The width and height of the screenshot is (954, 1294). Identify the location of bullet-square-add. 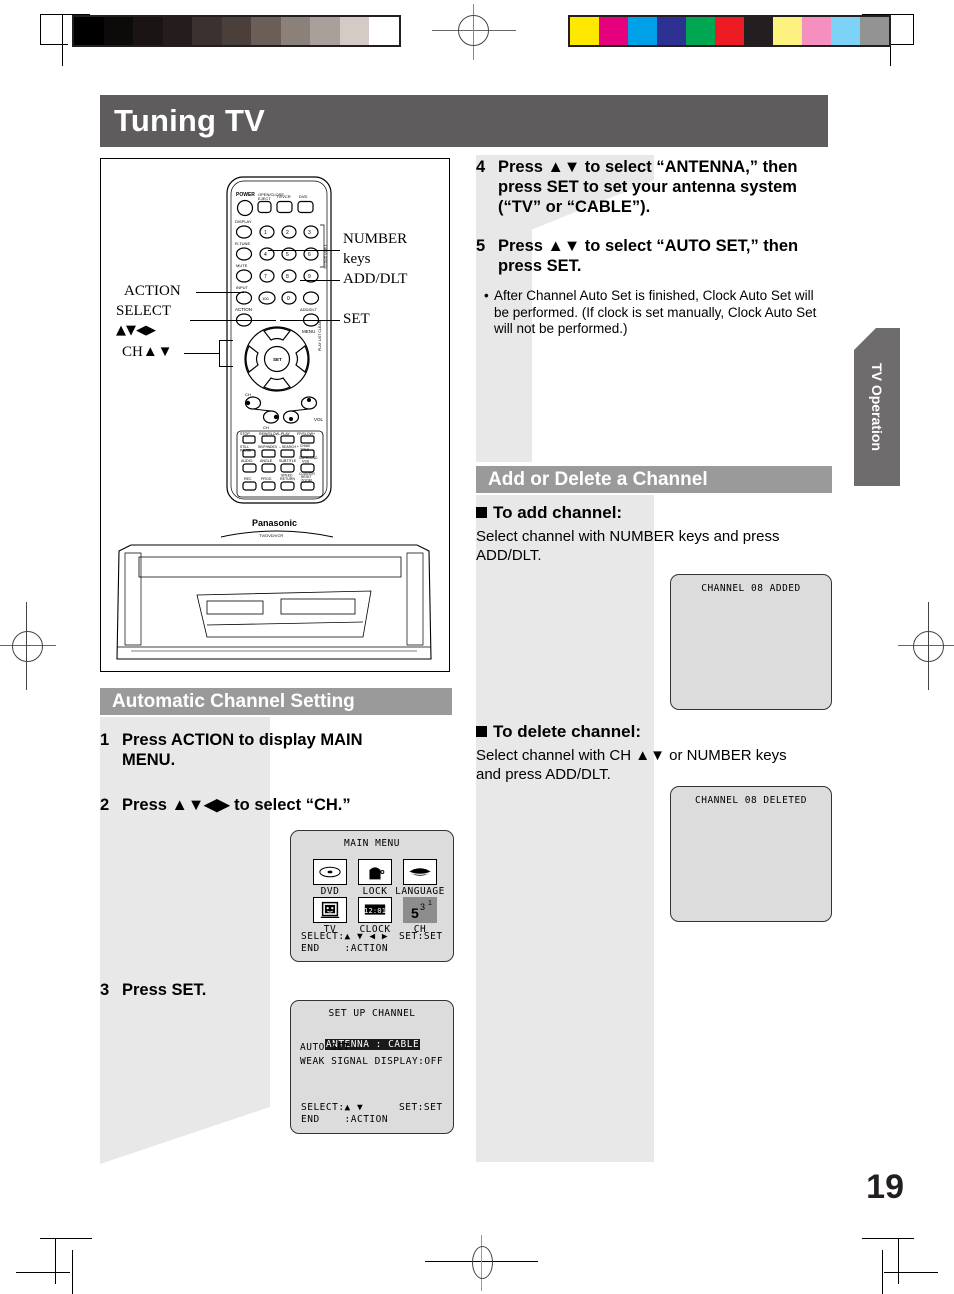
(481, 512).